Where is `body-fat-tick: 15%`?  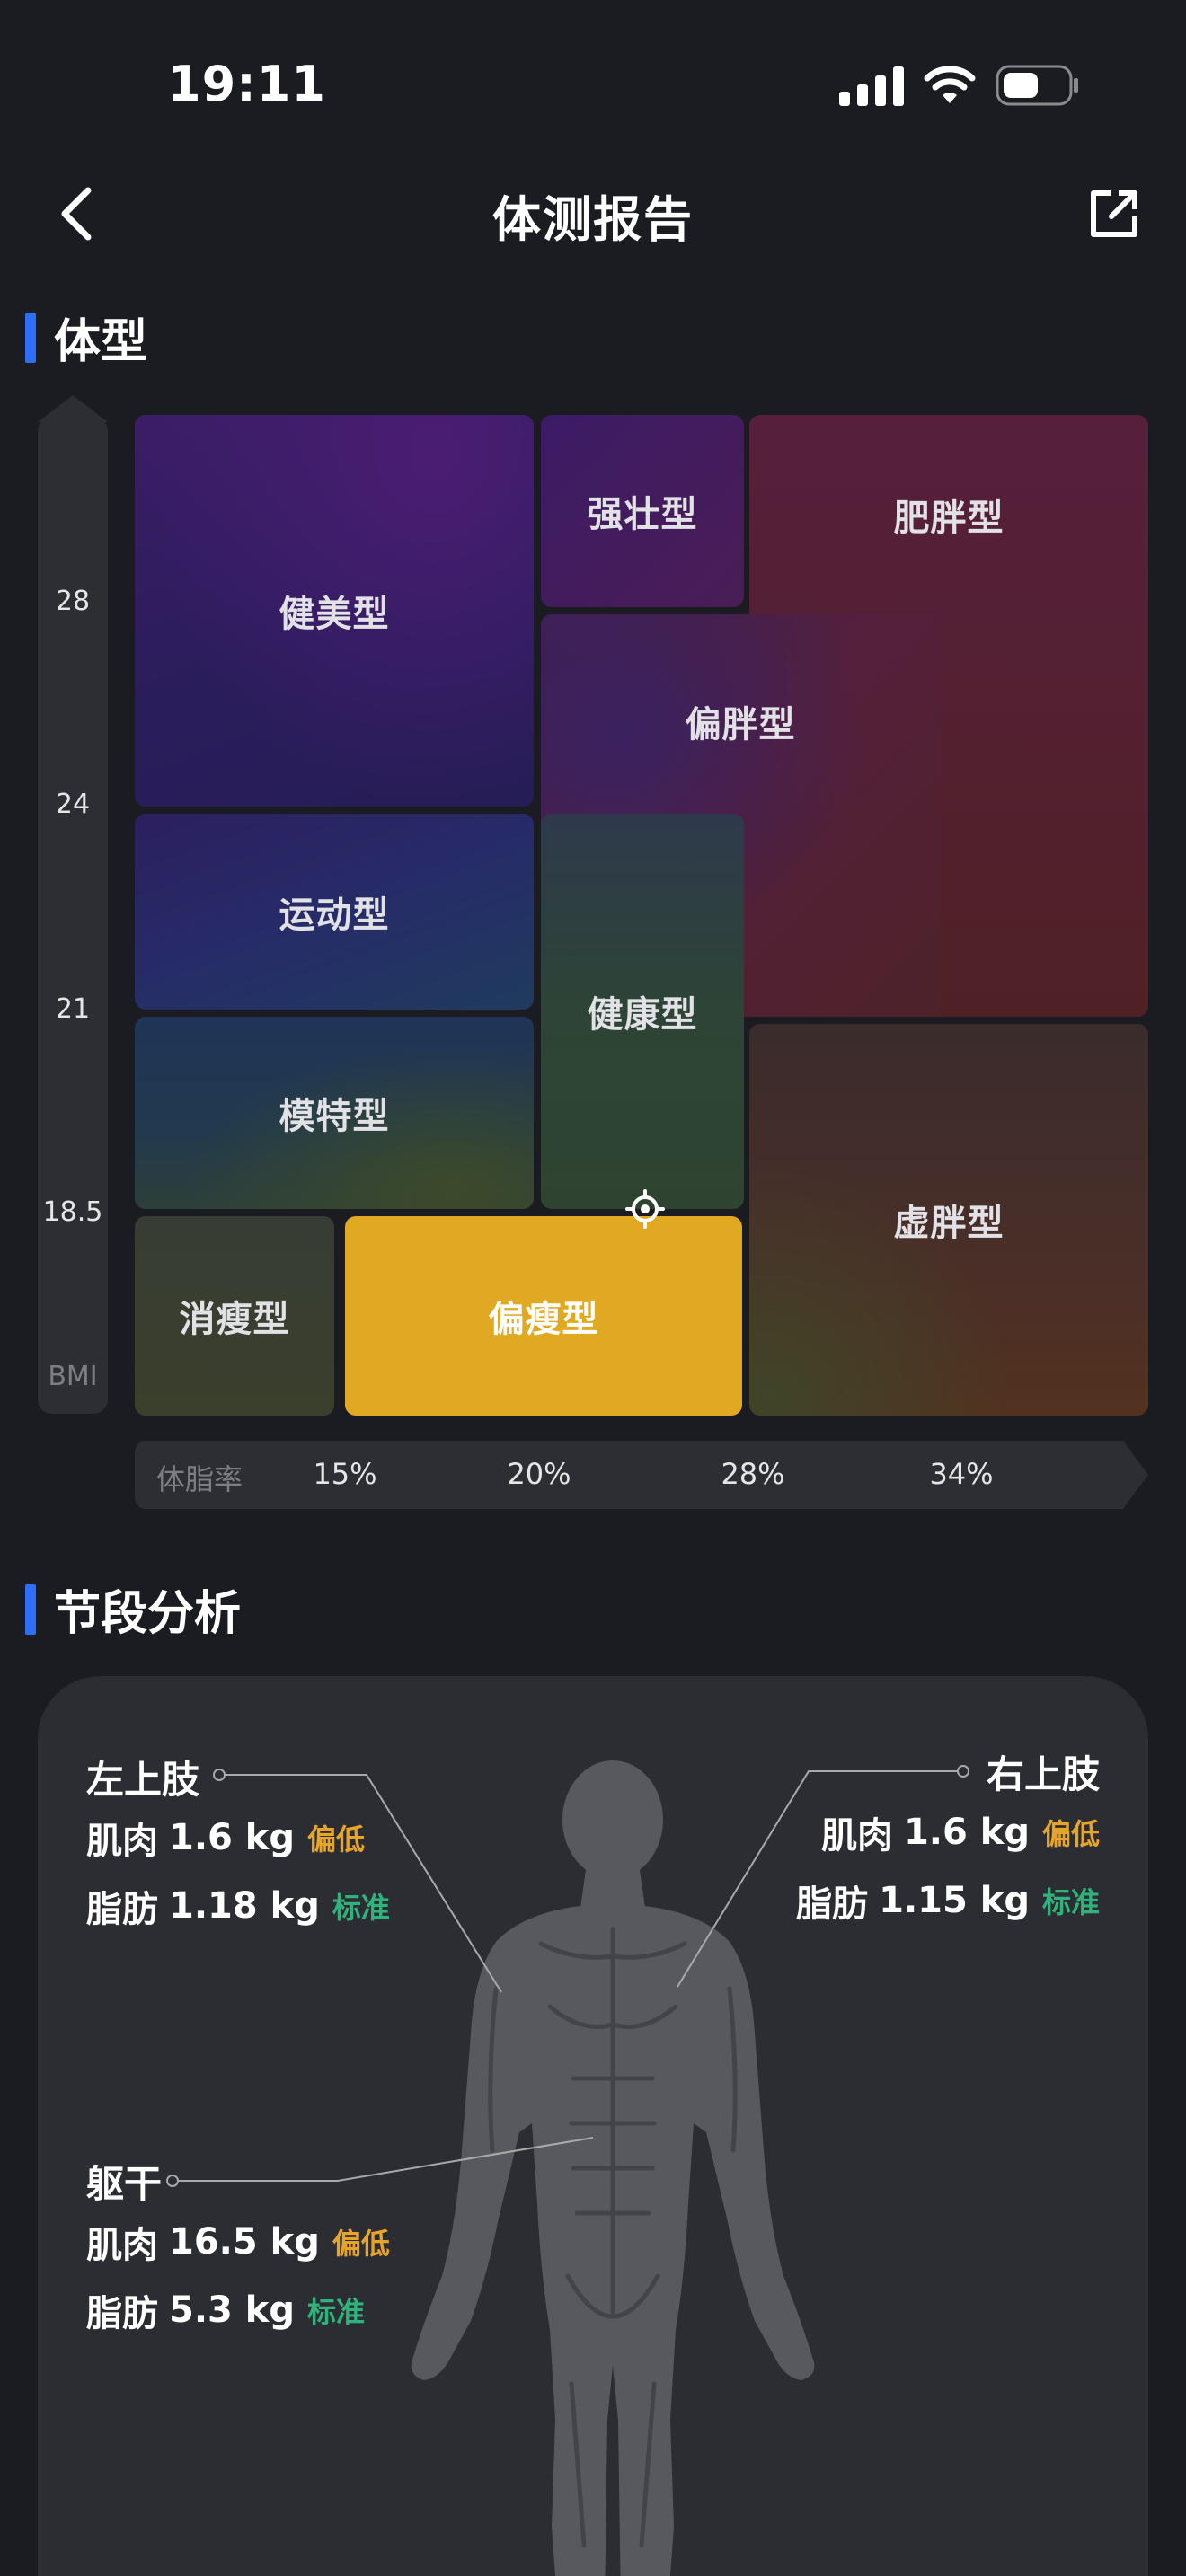
body-fat-tick: 15% is located at coordinates (345, 1474).